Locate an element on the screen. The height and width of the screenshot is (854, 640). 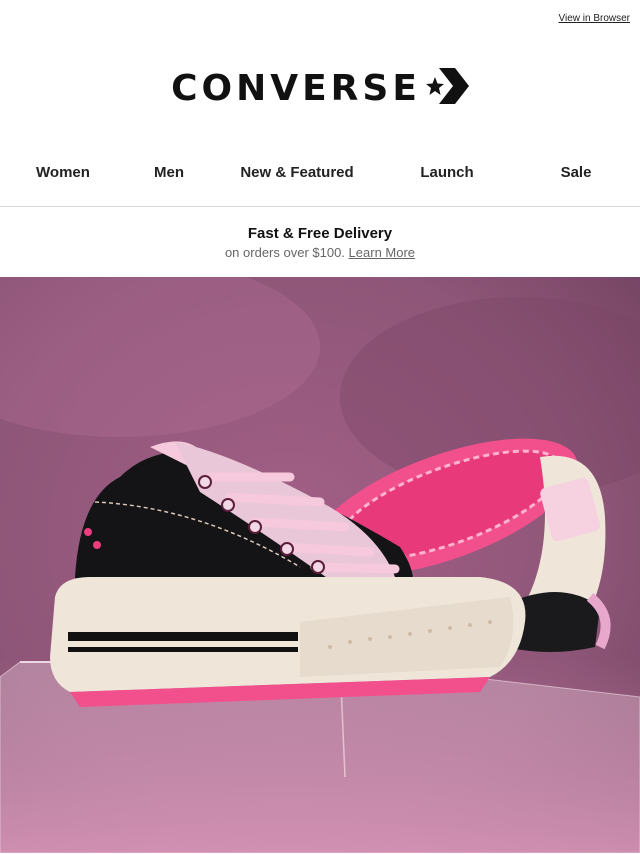
promo-title: Fast & Free Delivery is located at coordinates (320, 233).